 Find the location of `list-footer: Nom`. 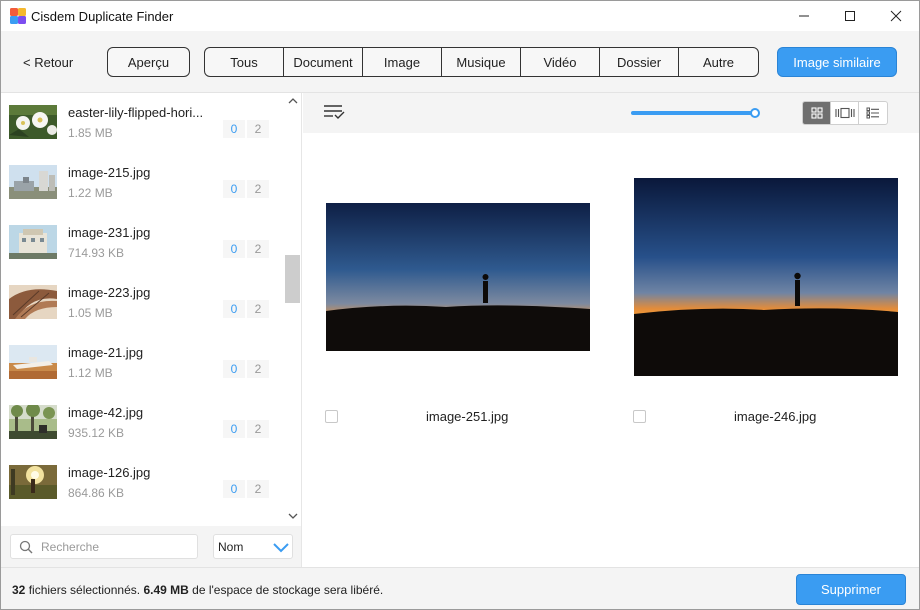

list-footer: Nom is located at coordinates (151, 546).